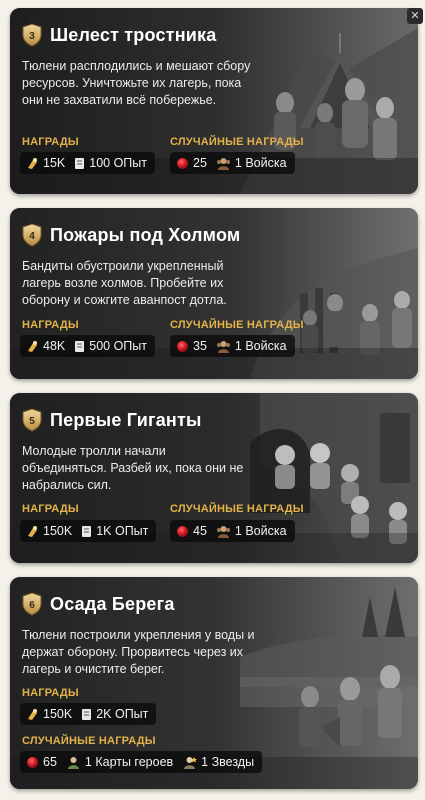  Describe the element at coordinates (145, 234) in the screenshot. I see `quest-title: Пожары под Холмом` at that location.